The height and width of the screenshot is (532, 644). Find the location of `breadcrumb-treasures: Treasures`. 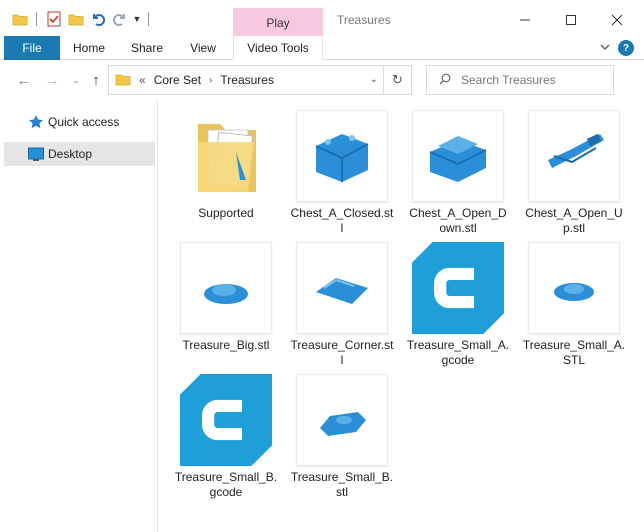

breadcrumb-treasures: Treasures is located at coordinates (247, 80).